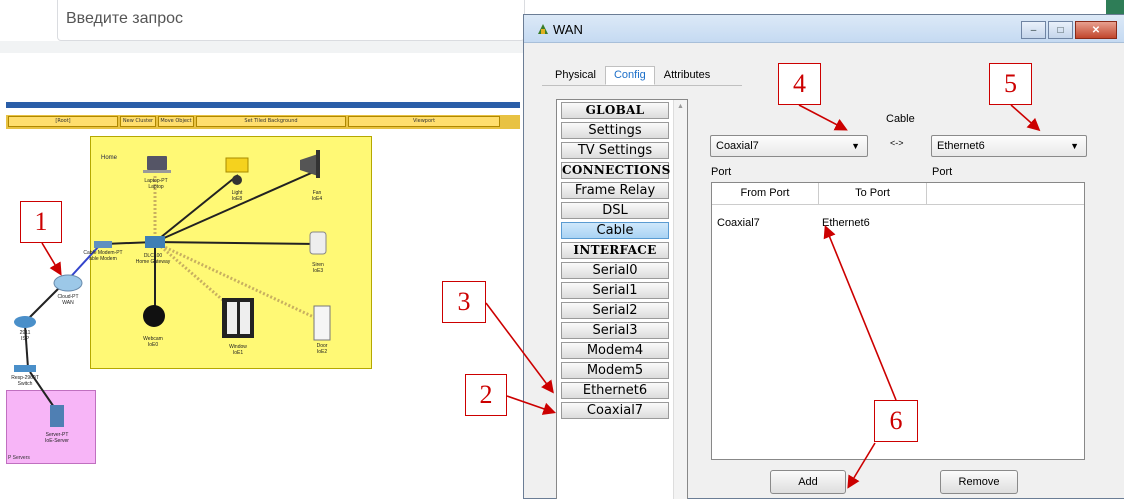 The width and height of the screenshot is (1124, 499). What do you see at coordinates (424, 121) in the screenshot?
I see `toolbar-viewport-button: Viewport` at bounding box center [424, 121].